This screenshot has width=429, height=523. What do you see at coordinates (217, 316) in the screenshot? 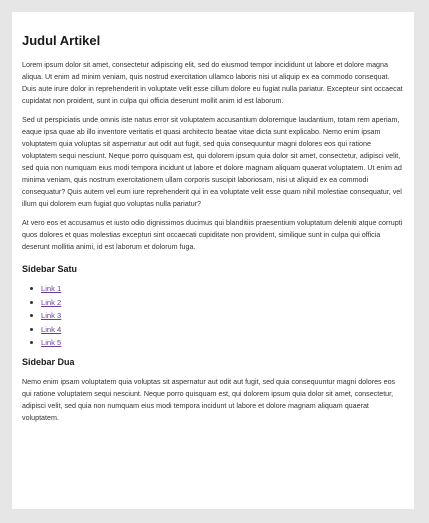
I see `list-item: Link 3` at bounding box center [217, 316].